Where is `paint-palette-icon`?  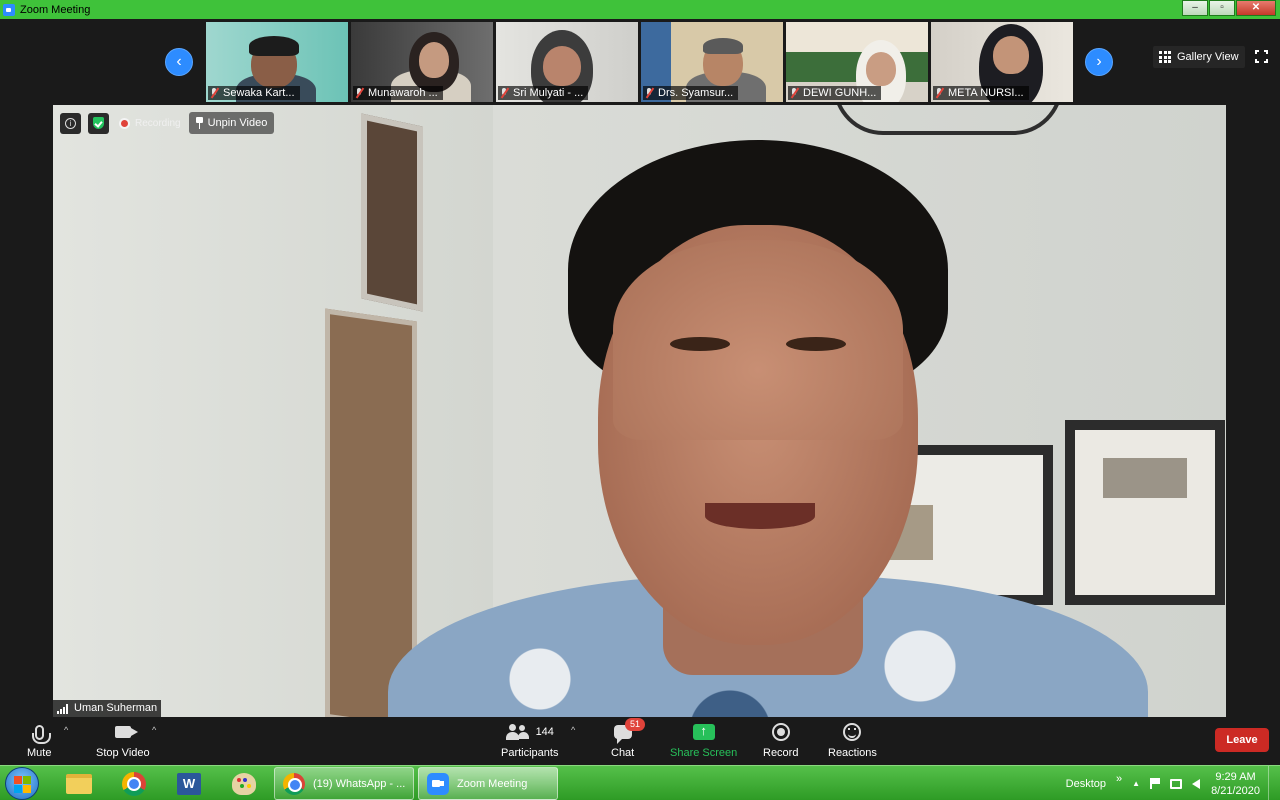
paint-palette-icon is located at coordinates (244, 783).